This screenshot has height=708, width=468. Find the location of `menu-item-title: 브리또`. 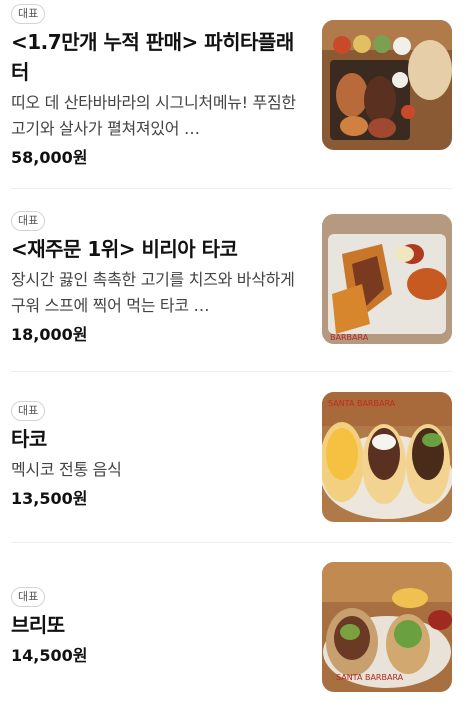

menu-item-title: 브리또 is located at coordinates (38, 625).